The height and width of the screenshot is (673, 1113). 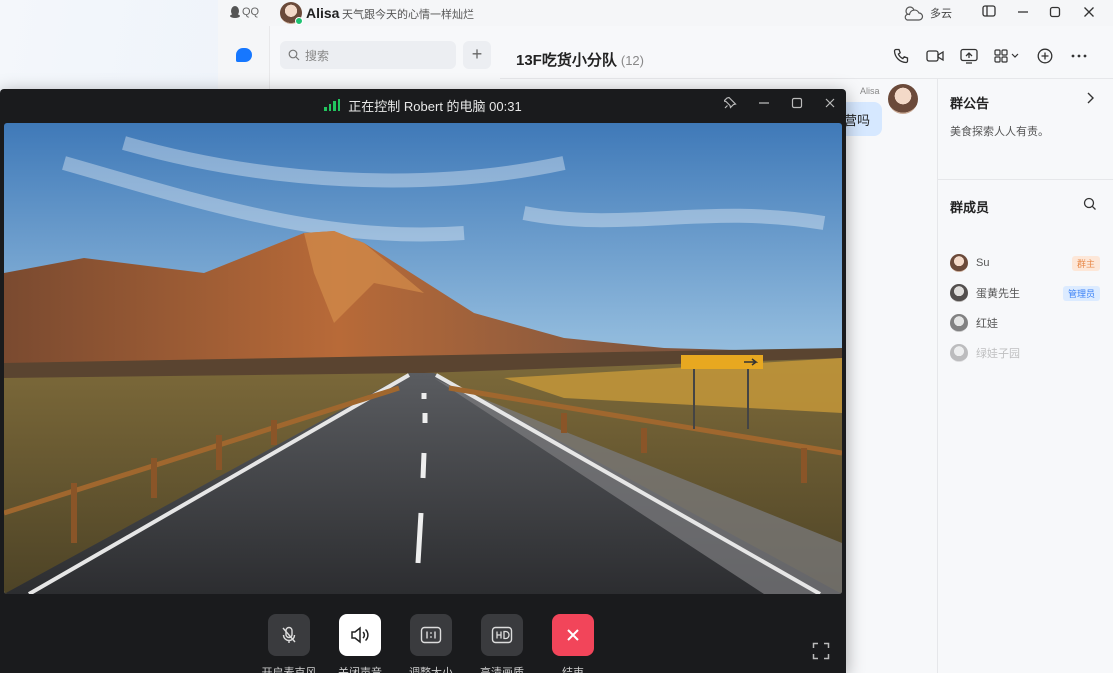 What do you see at coordinates (821, 651) in the screenshot?
I see `fullscreen-icon` at bounding box center [821, 651].